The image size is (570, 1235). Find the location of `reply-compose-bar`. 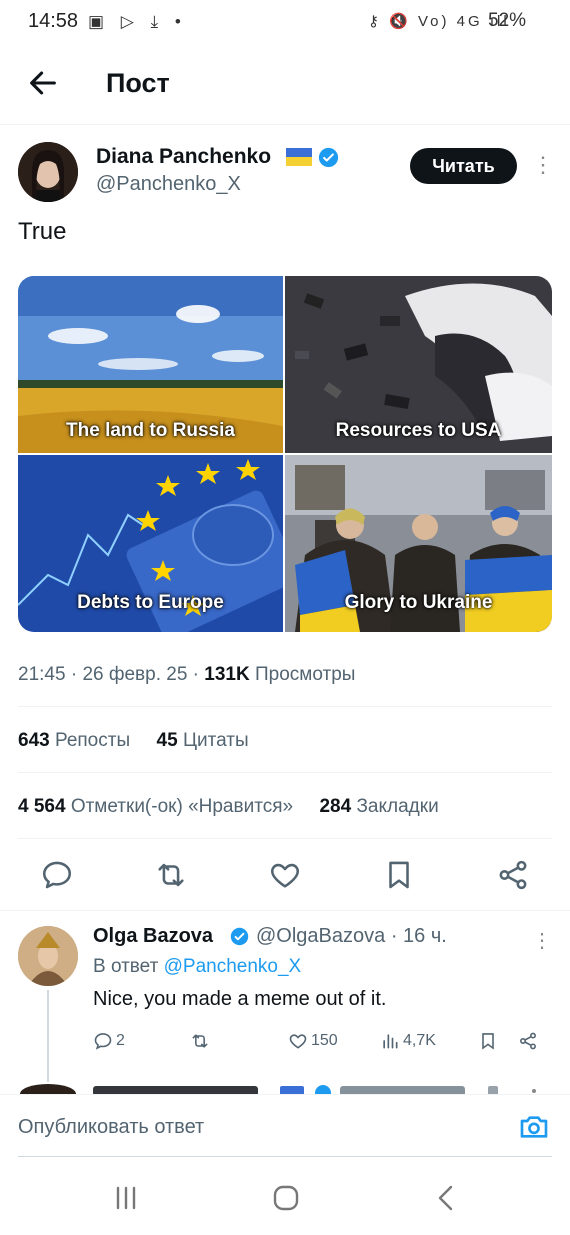

reply-compose-bar is located at coordinates (285, 1127).